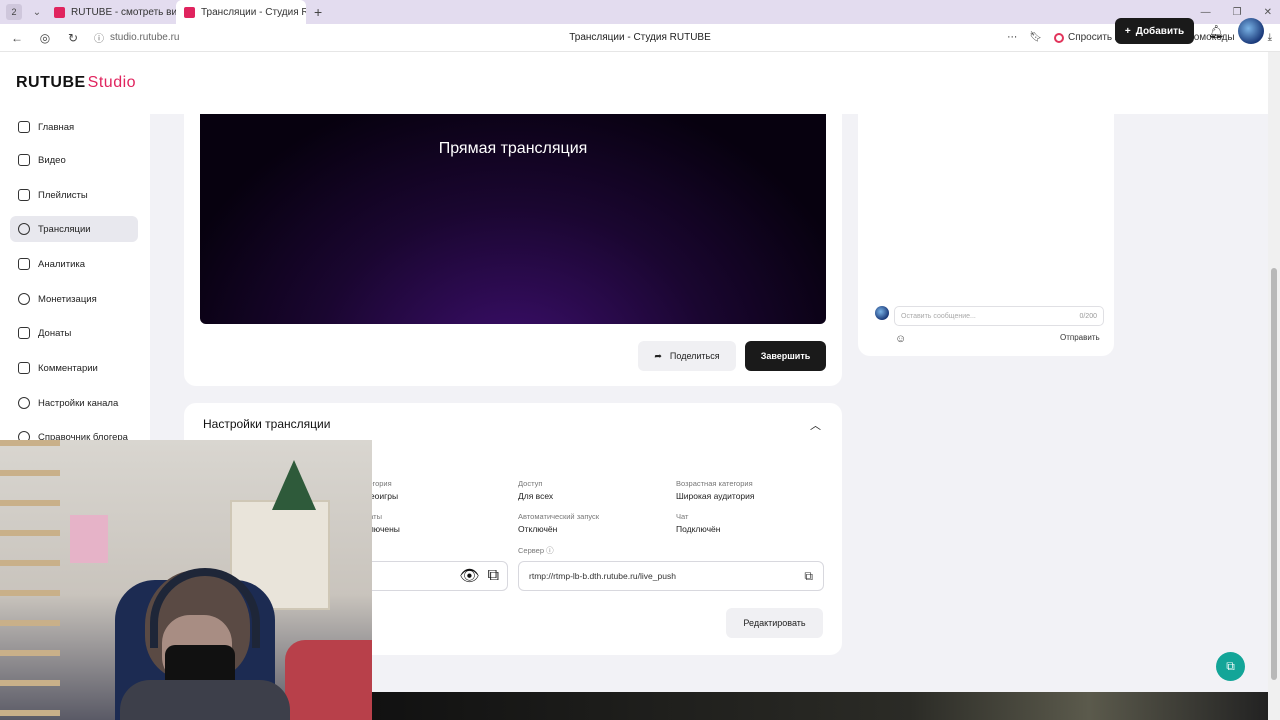 The width and height of the screenshot is (1280, 720). What do you see at coordinates (37, 12) in the screenshot?
I see `tab-list-chevron-icon: ⌄` at bounding box center [37, 12].